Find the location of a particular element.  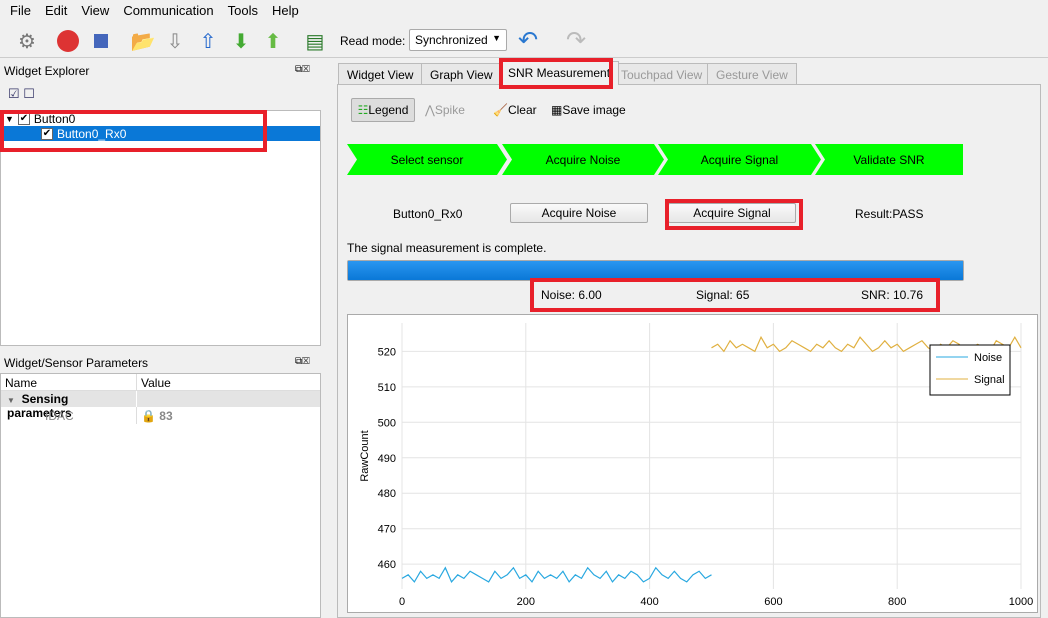

download-icon: ⇩ is located at coordinates (175, 41).